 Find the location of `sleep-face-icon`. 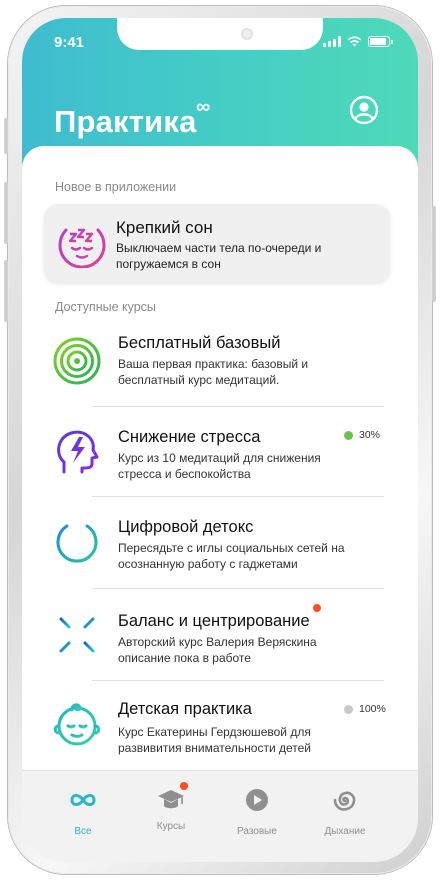

sleep-face-icon is located at coordinates (82, 248).